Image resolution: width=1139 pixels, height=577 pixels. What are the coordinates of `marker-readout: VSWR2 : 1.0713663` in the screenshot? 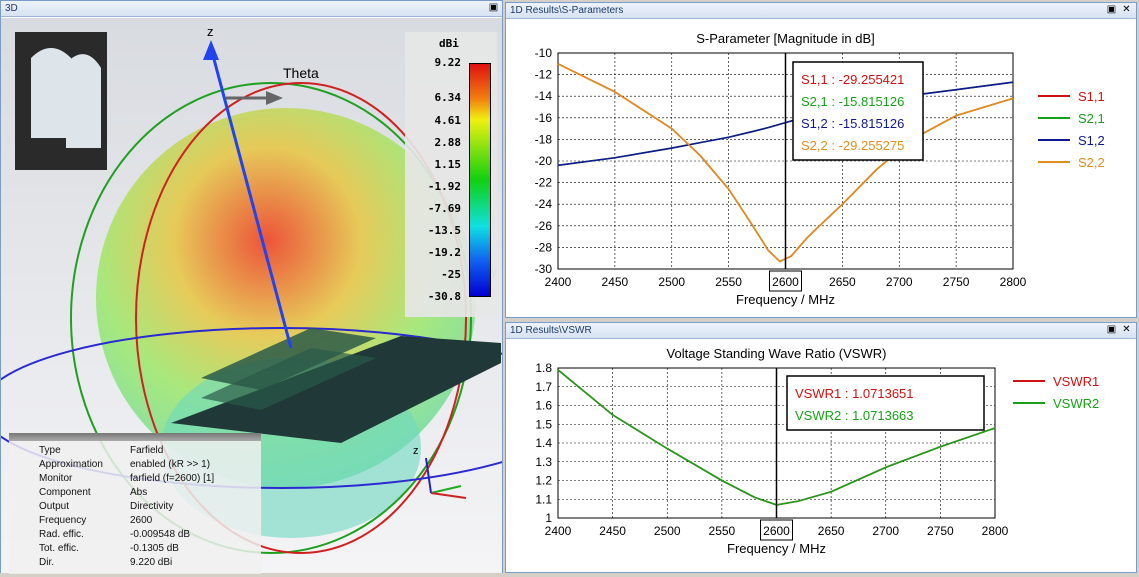 It's located at (854, 415).